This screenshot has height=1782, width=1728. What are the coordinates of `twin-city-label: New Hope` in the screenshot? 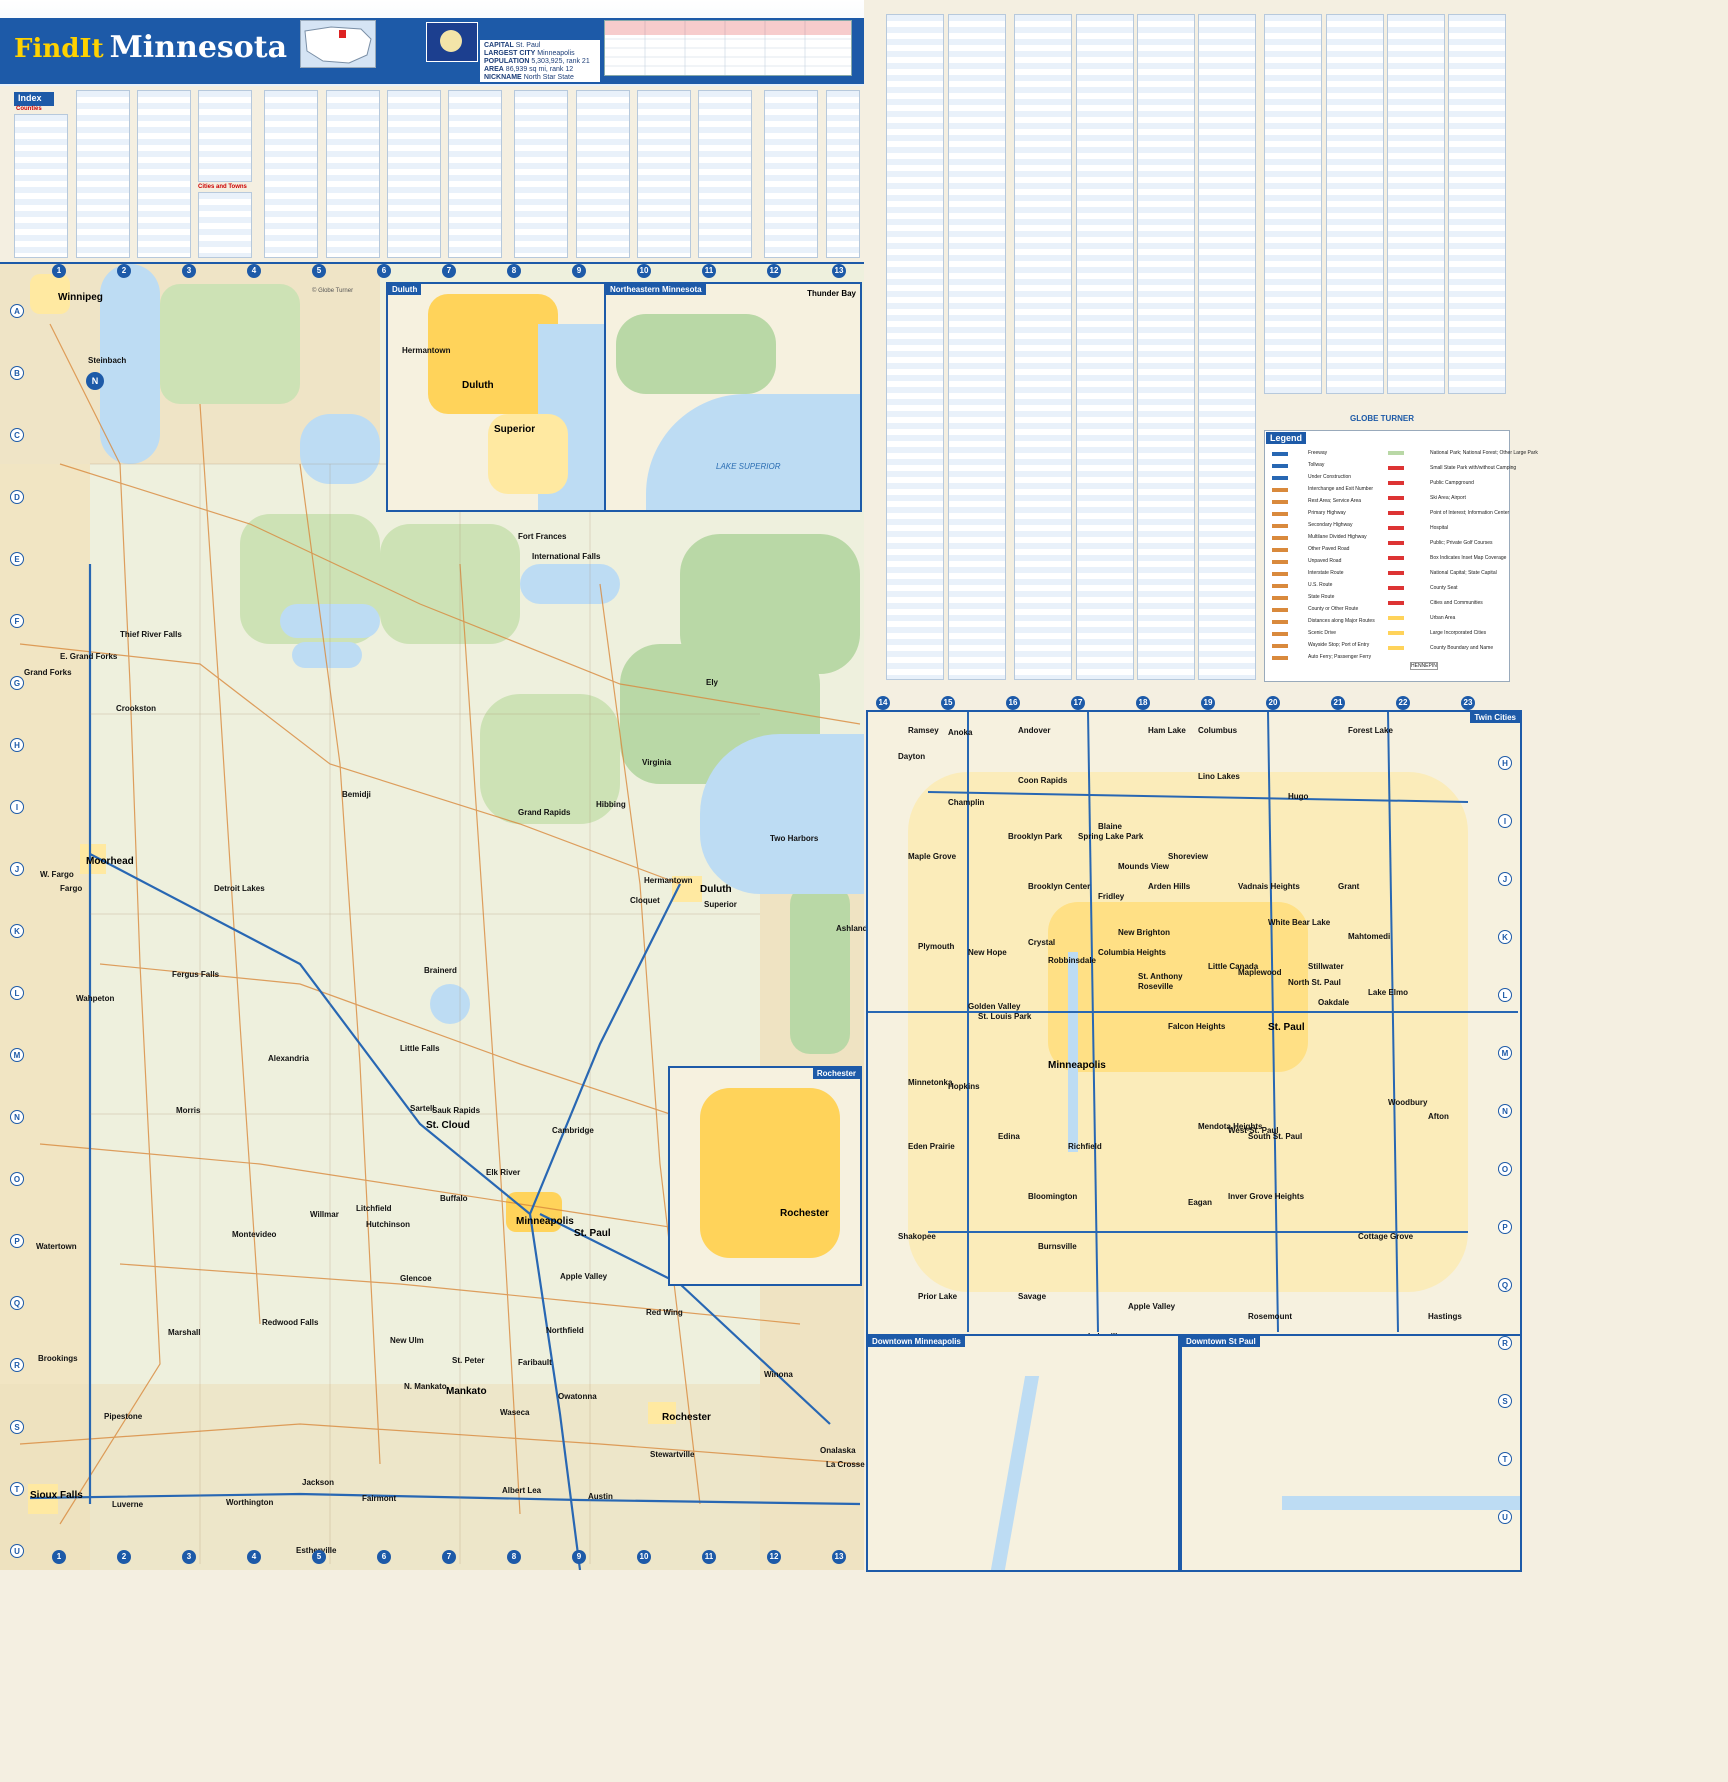 It's located at (987, 952).